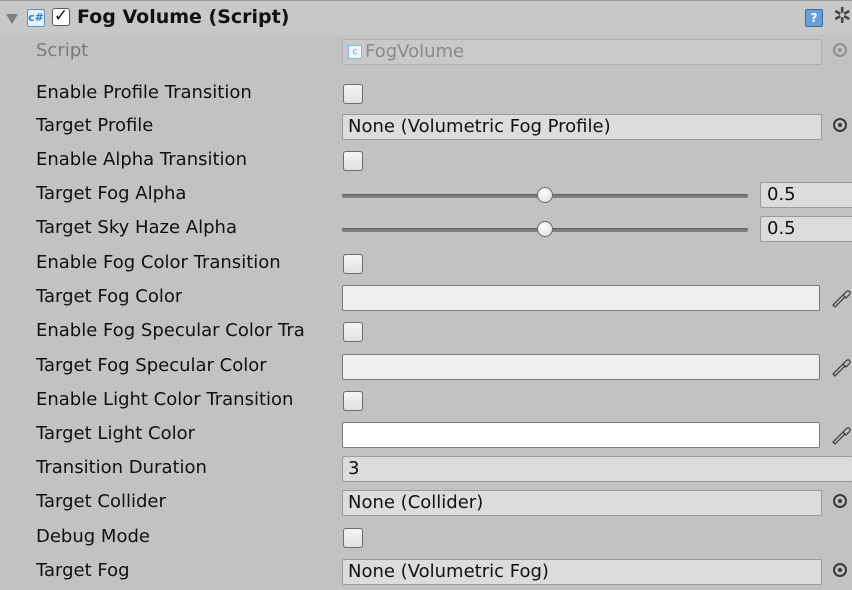  What do you see at coordinates (36, 18) in the screenshot?
I see `csharp-script-icon: c#` at bounding box center [36, 18].